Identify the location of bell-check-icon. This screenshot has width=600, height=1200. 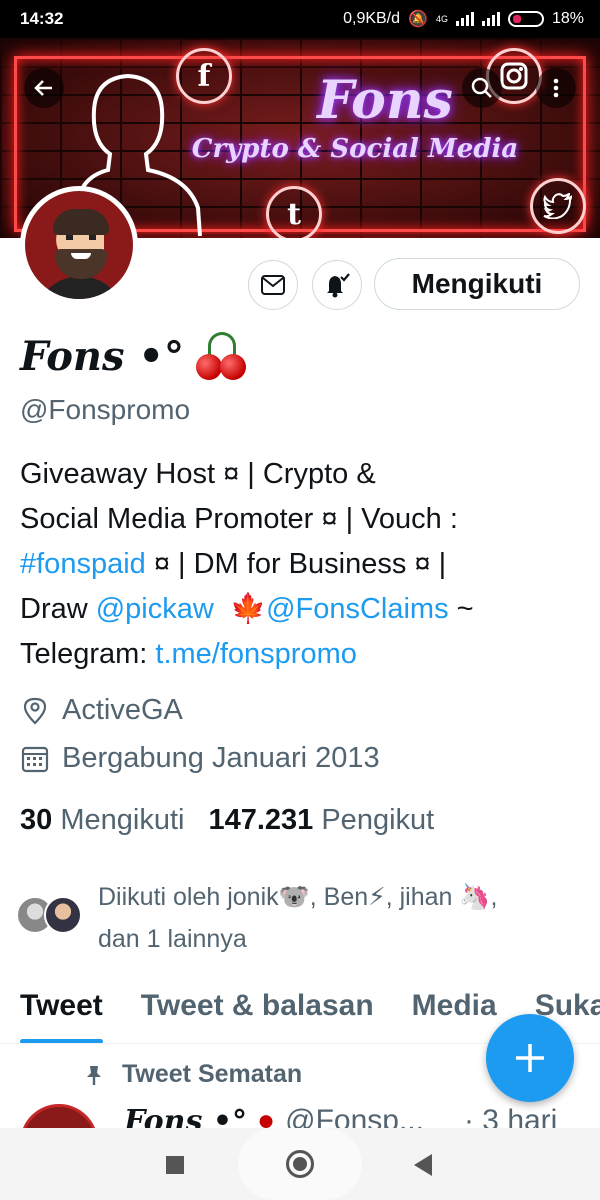
(338, 285).